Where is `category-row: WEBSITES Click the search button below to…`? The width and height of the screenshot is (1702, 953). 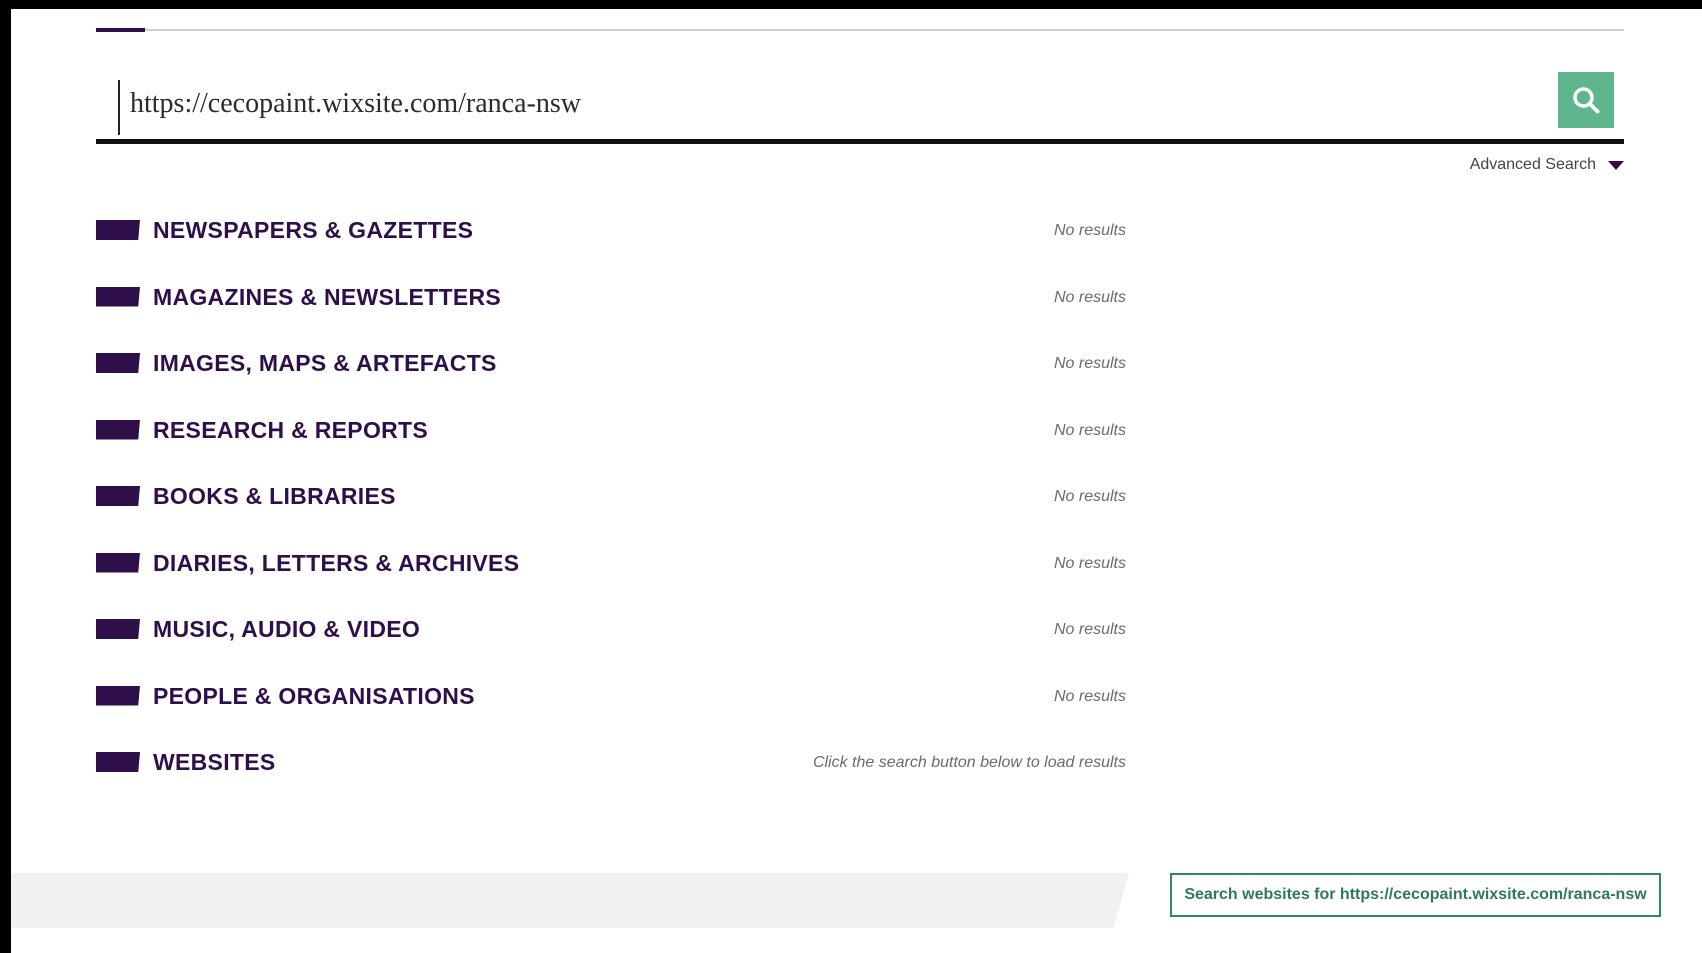
category-row: WEBSITES Click the search button below to… is located at coordinates (611, 781).